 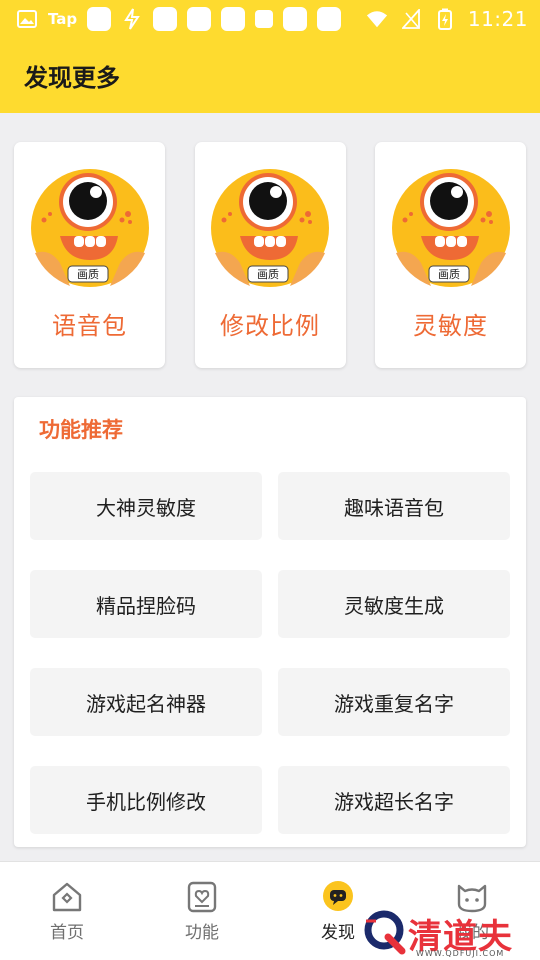 I want to click on feature-button-sensitivity-generator: 灵敏度生成, so click(x=394, y=604).